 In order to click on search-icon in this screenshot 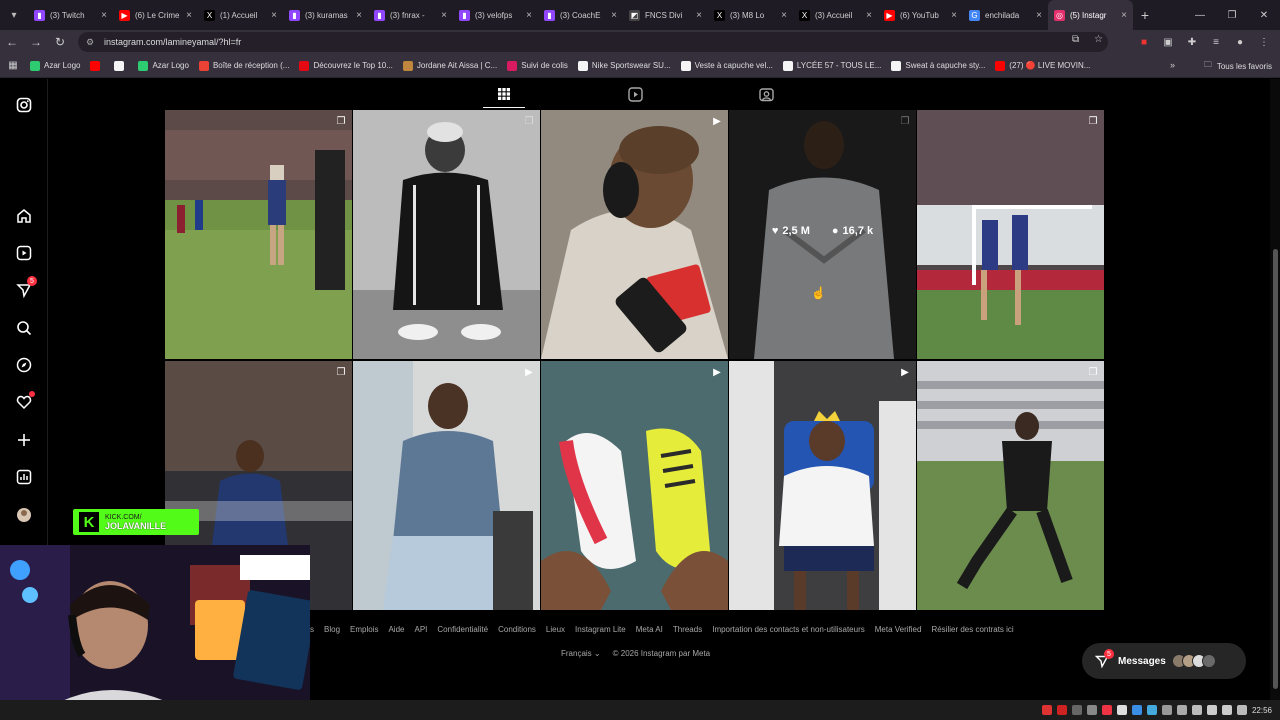, I will do `click(24, 328)`.